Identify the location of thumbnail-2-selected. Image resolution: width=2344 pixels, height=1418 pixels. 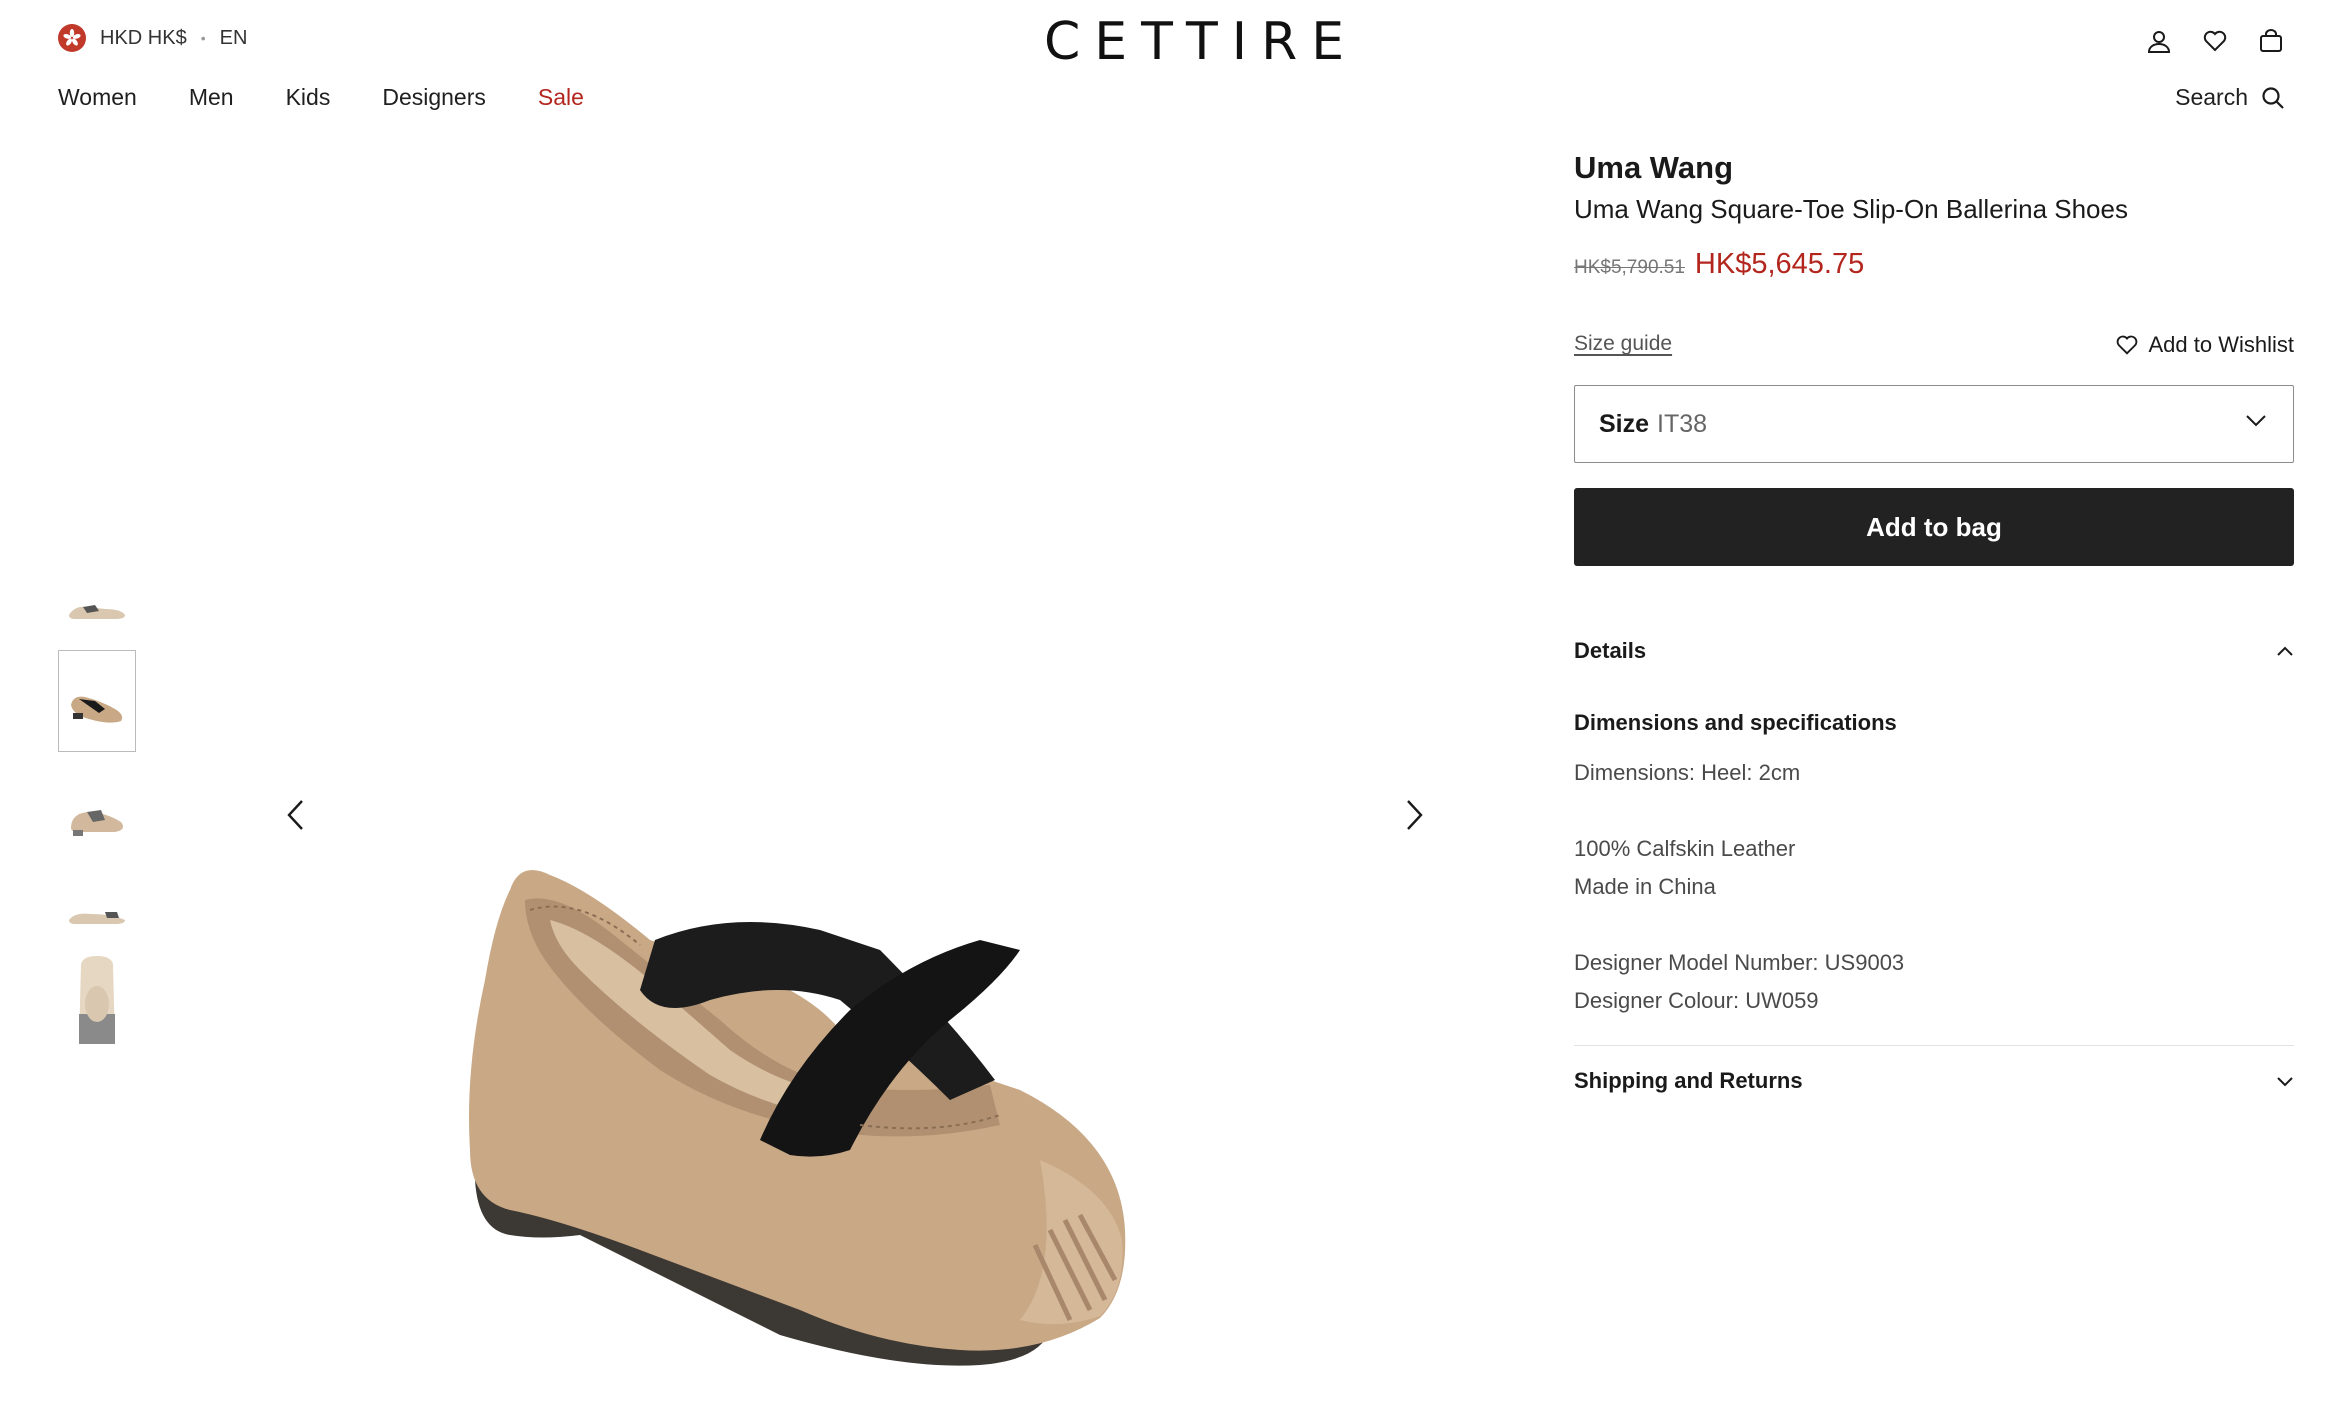
(97, 701).